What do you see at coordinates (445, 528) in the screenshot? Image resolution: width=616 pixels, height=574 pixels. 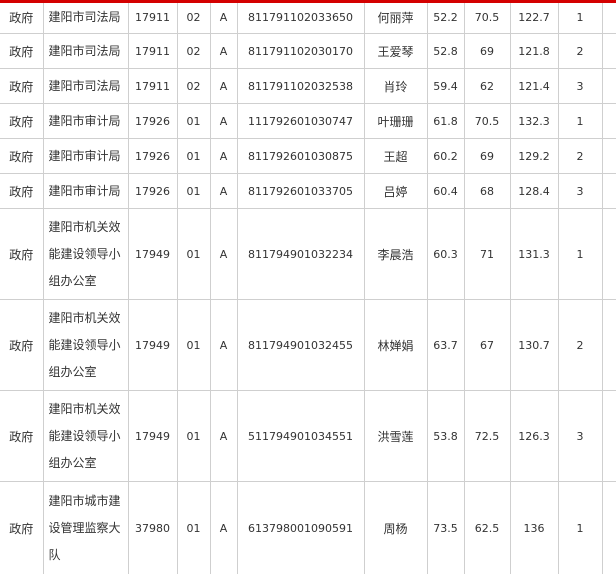 I see `cell-written-score: 73.5` at bounding box center [445, 528].